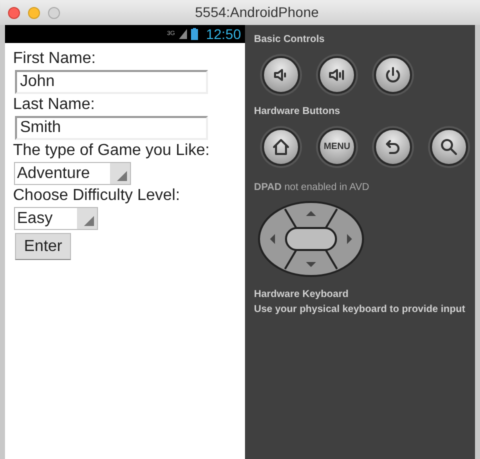 The width and height of the screenshot is (480, 459). What do you see at coordinates (337, 75) in the screenshot?
I see `volume-up-button` at bounding box center [337, 75].